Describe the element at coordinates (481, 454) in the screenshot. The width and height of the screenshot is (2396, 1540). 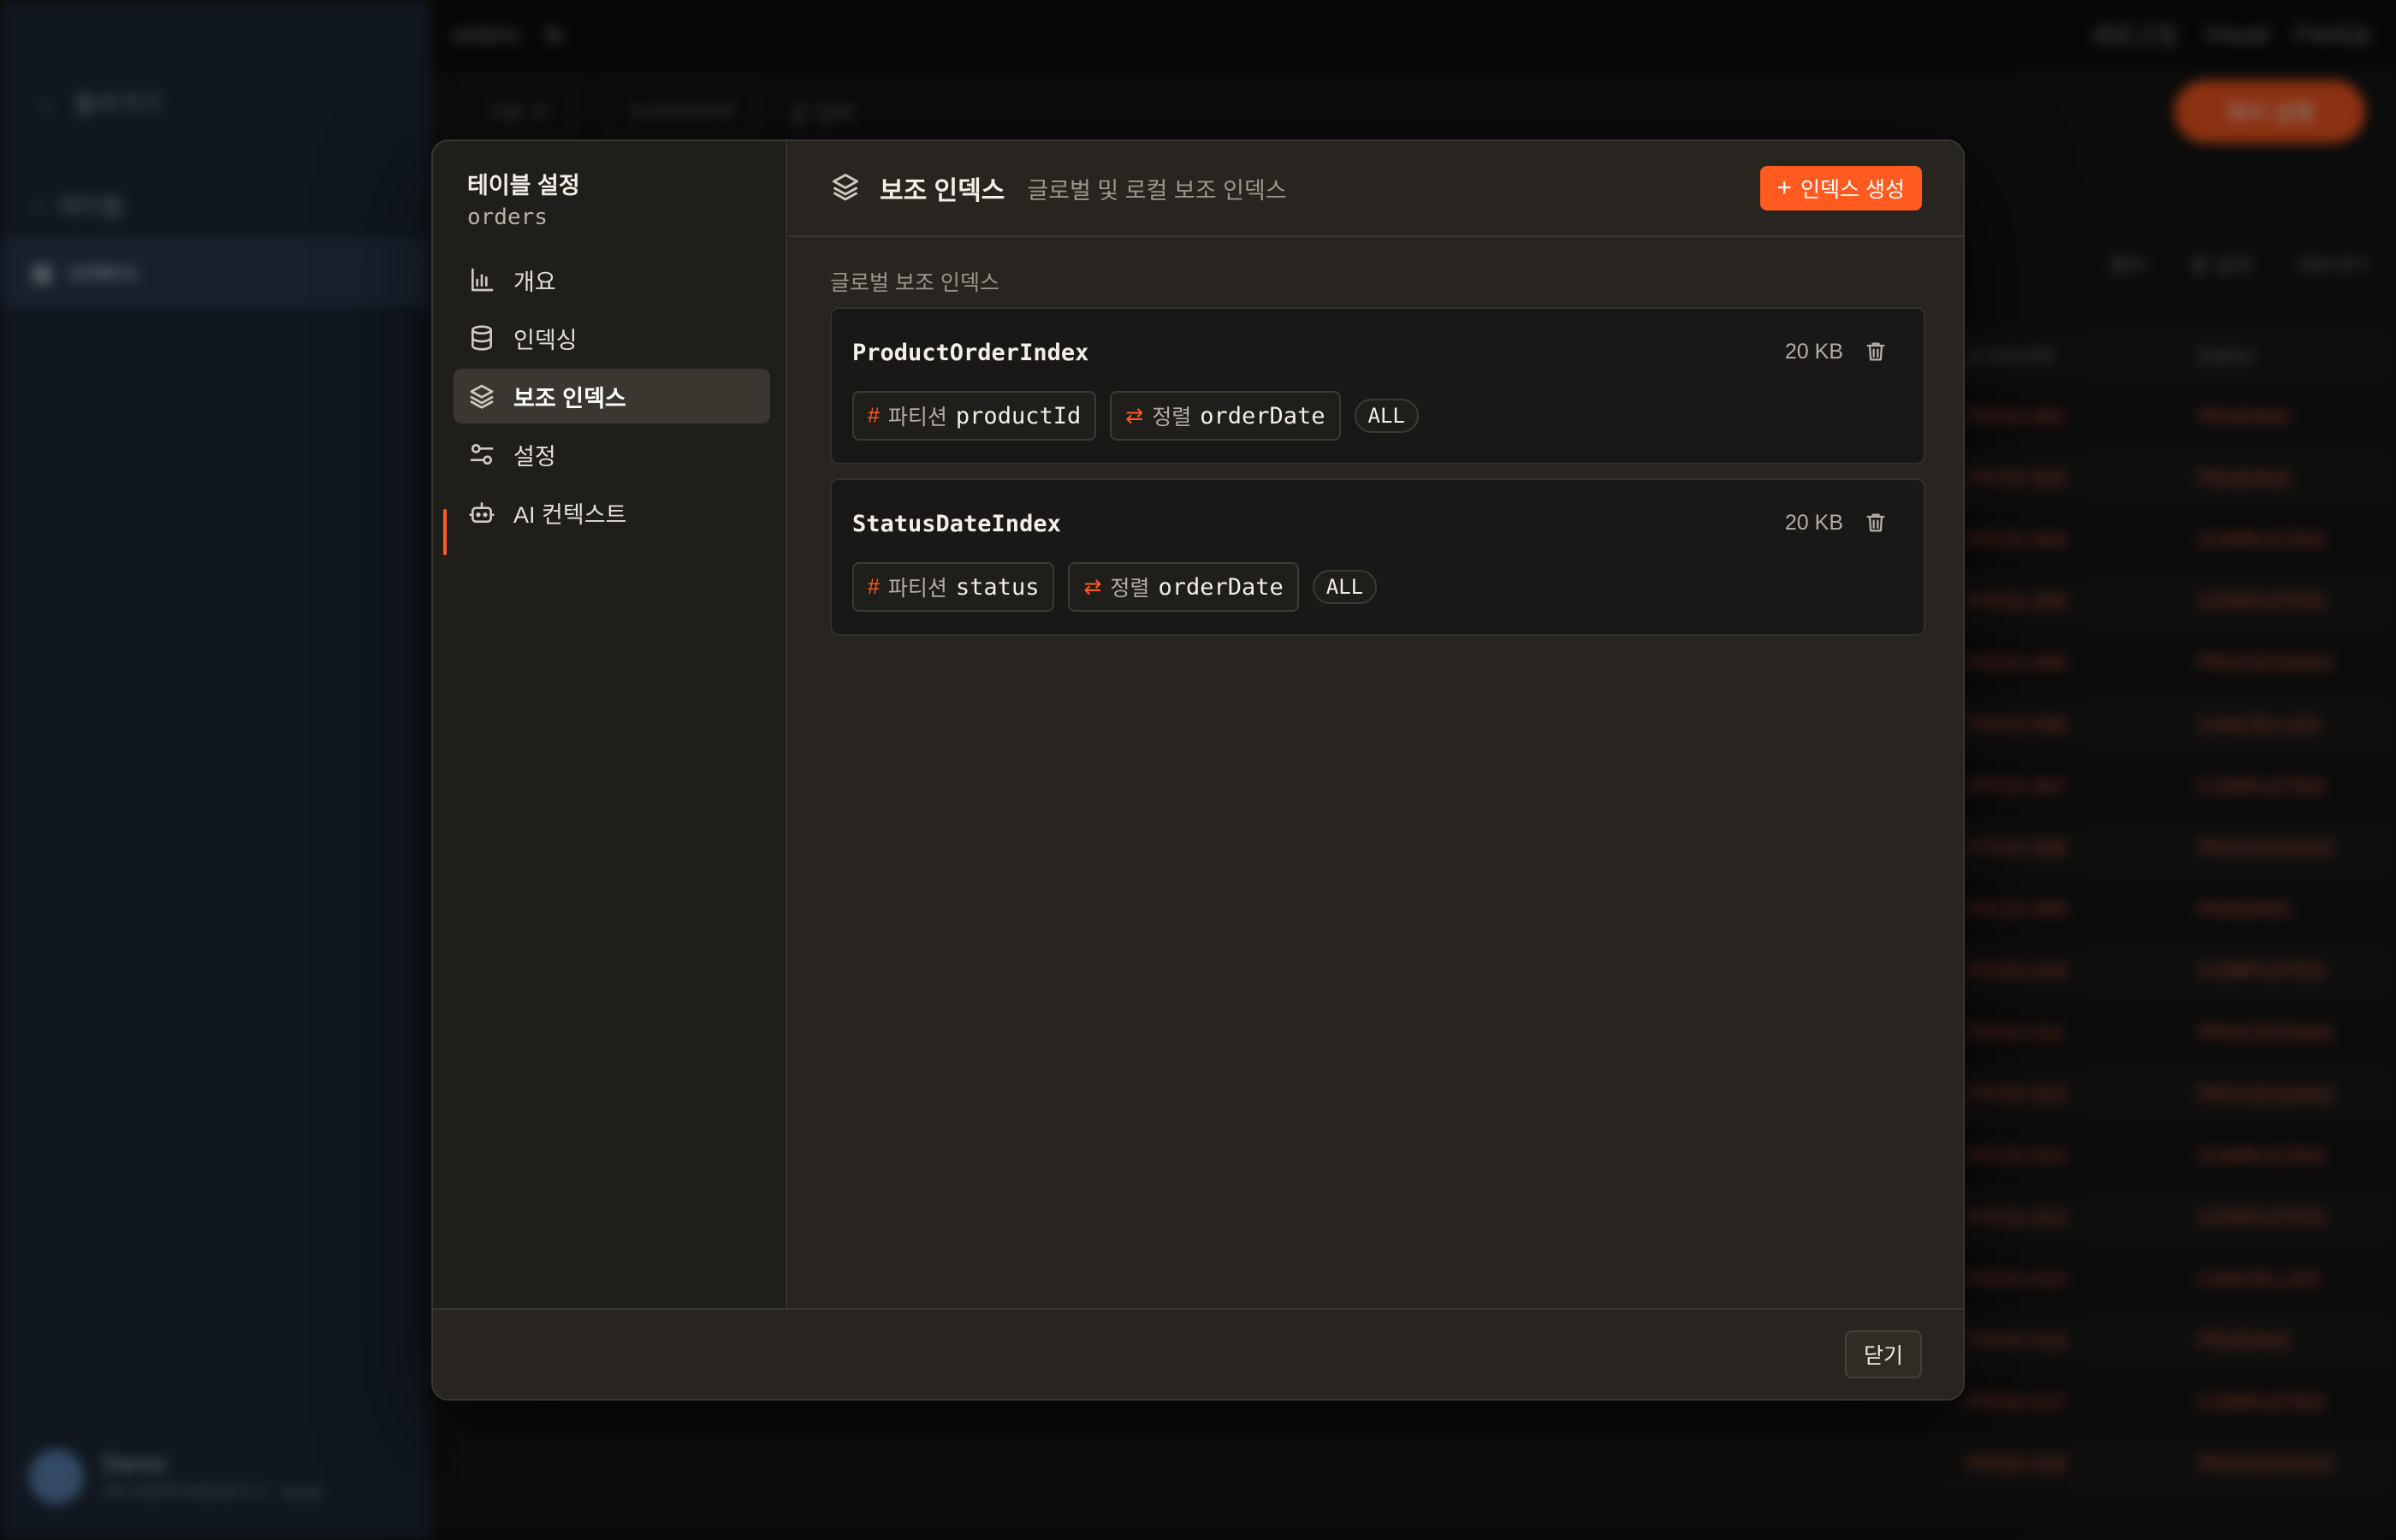
I see `sliders-icon` at that location.